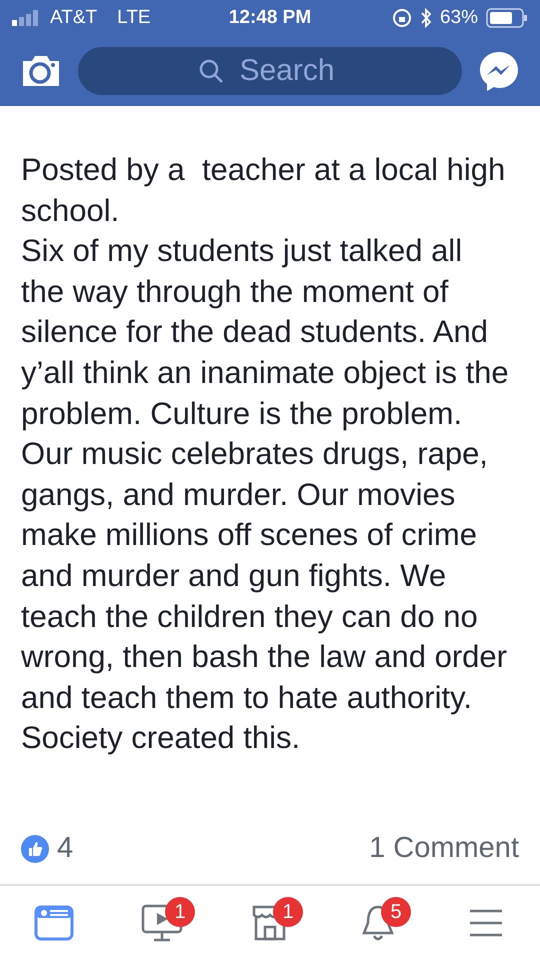  I want to click on battery-percent: 63%, so click(459, 18).